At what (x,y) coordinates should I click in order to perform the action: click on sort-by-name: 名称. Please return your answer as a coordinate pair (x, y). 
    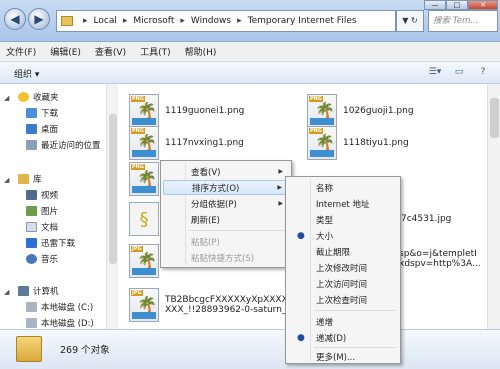
    Looking at the image, I should click on (343, 187).